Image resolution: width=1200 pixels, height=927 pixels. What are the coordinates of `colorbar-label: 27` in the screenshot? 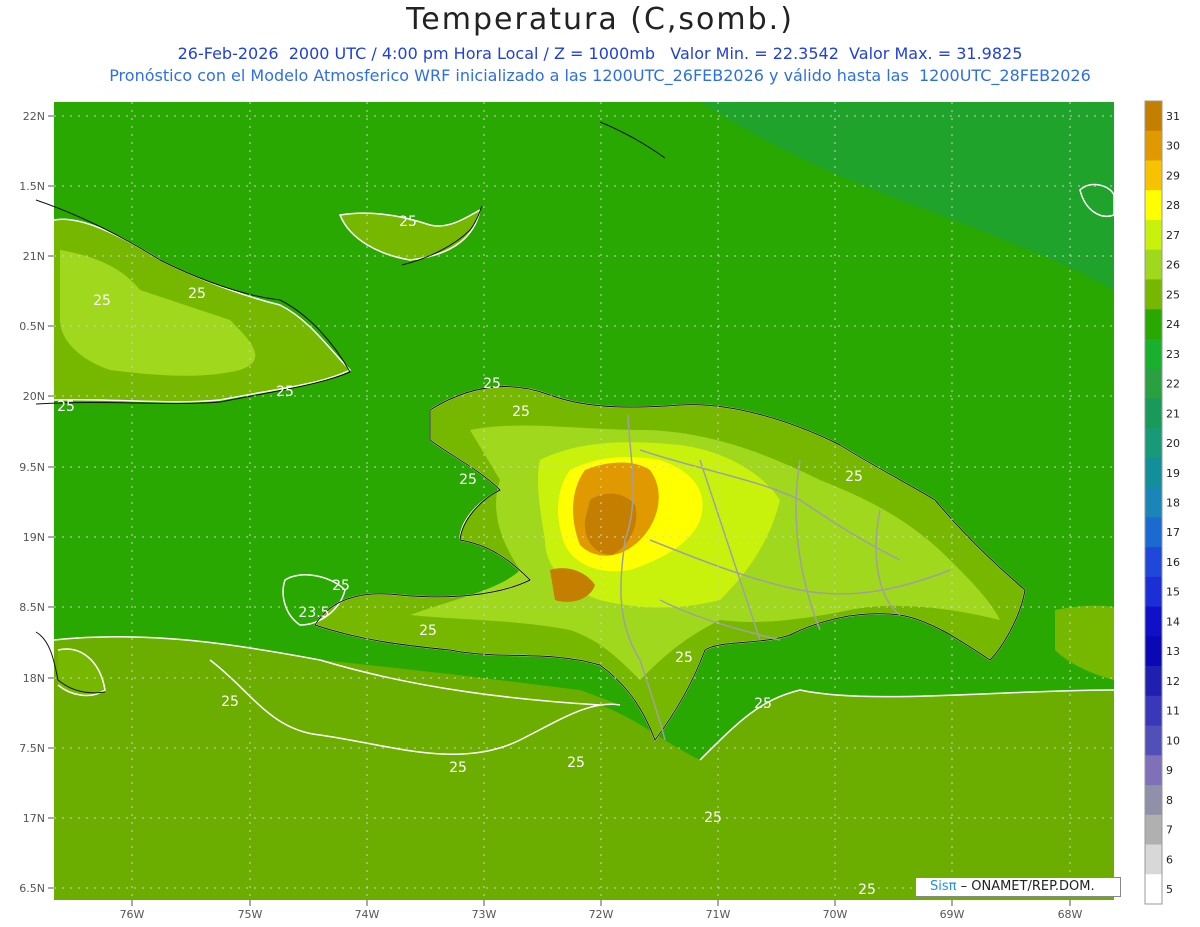 It's located at (1173, 235).